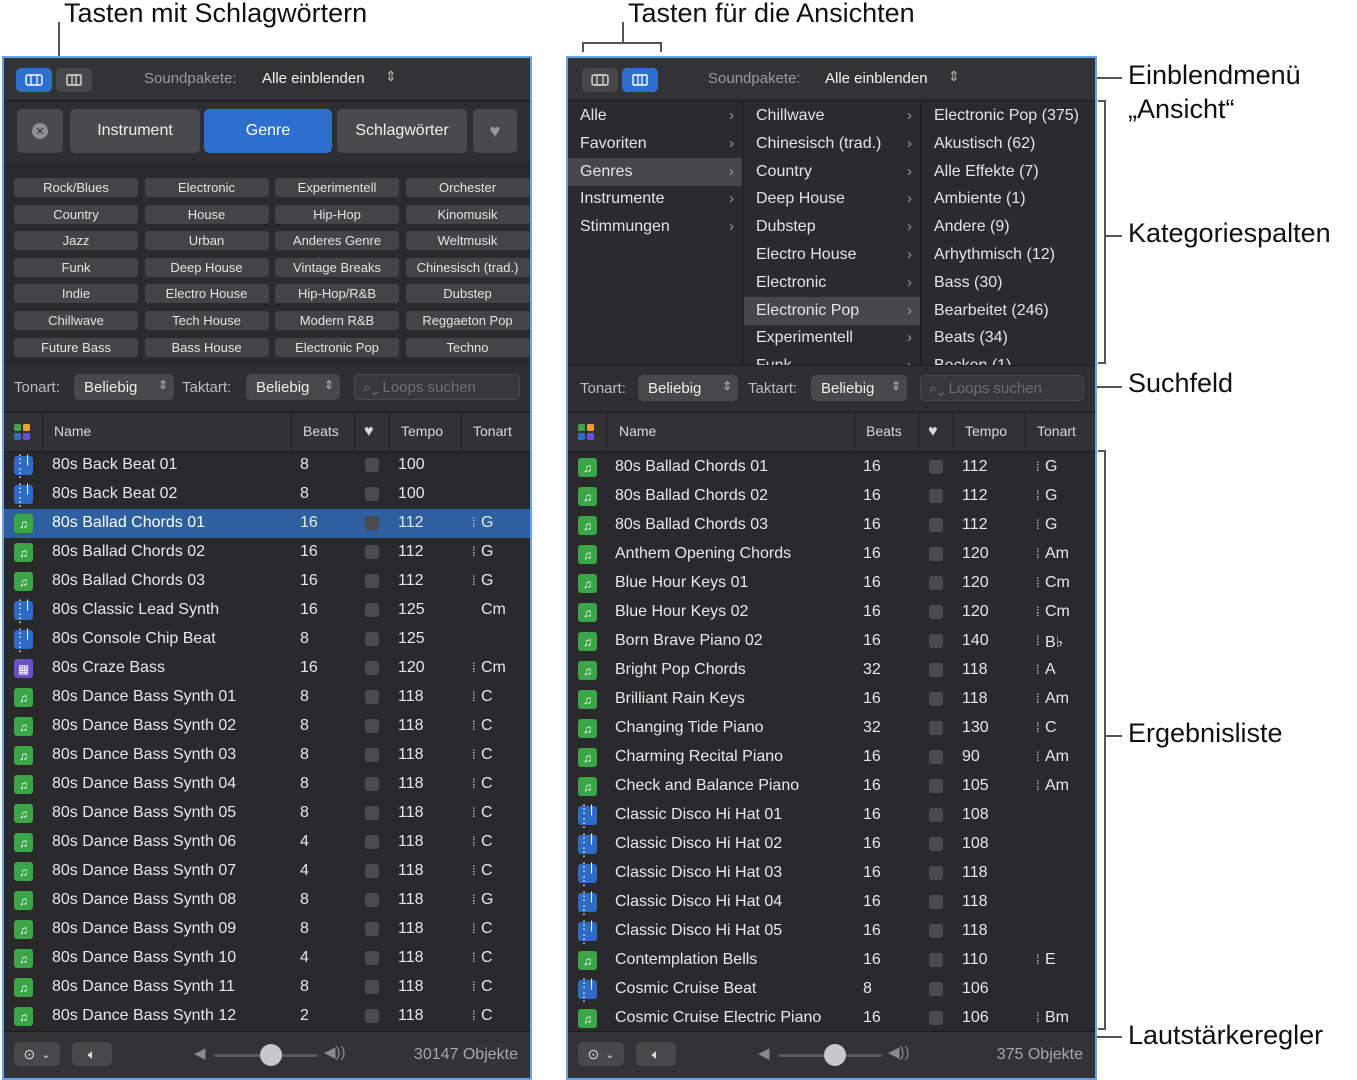 The image size is (1357, 1080). I want to click on time-signature-popup: Beliebig ⇕, so click(293, 387).